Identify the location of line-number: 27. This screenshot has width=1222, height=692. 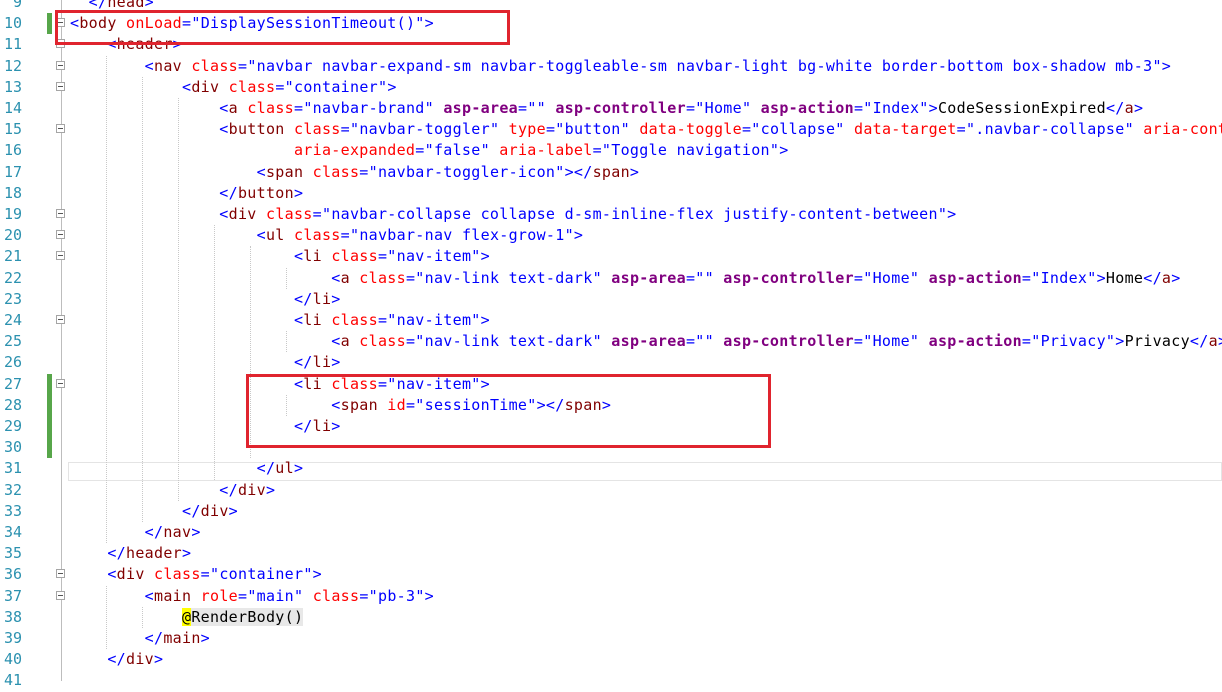
(12, 383).